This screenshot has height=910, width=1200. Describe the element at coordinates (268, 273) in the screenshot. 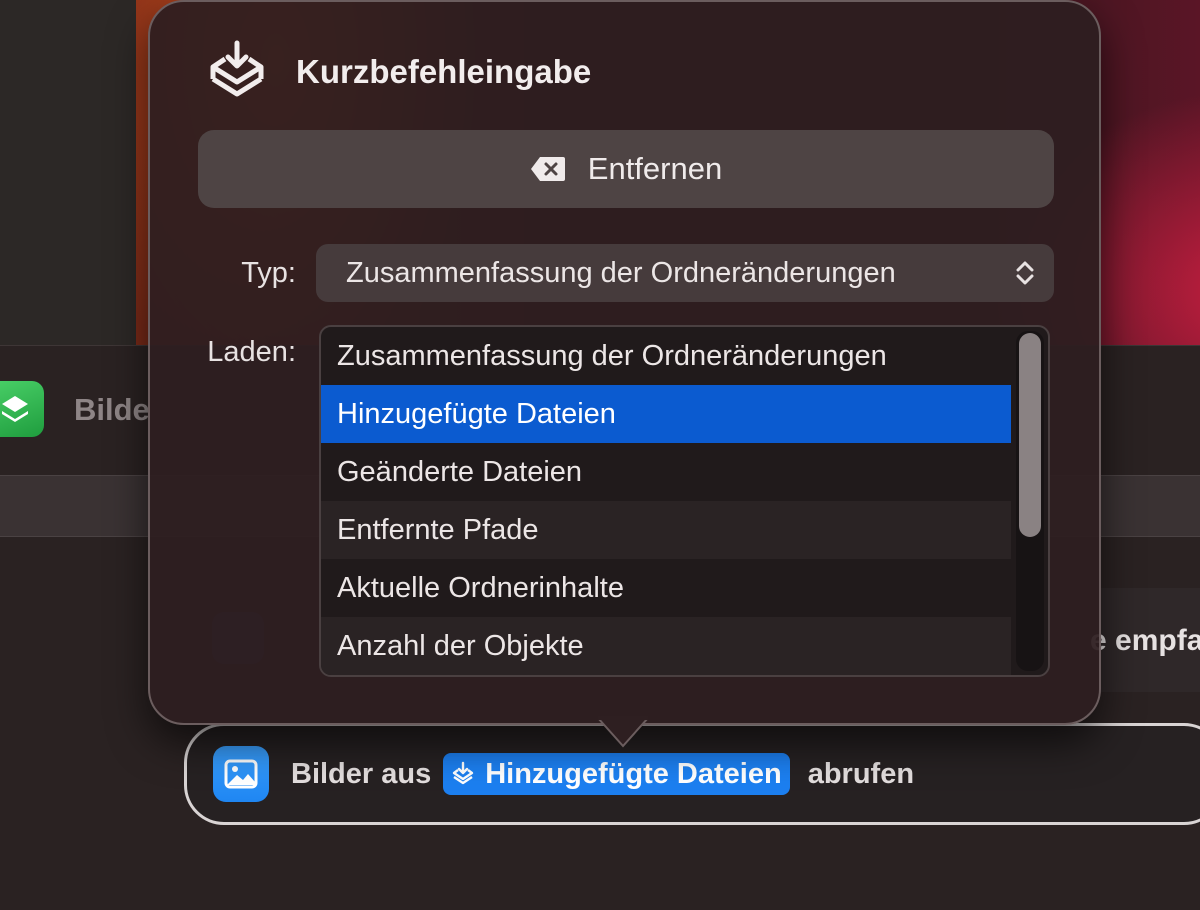

I see `type-label: Typ:` at that location.